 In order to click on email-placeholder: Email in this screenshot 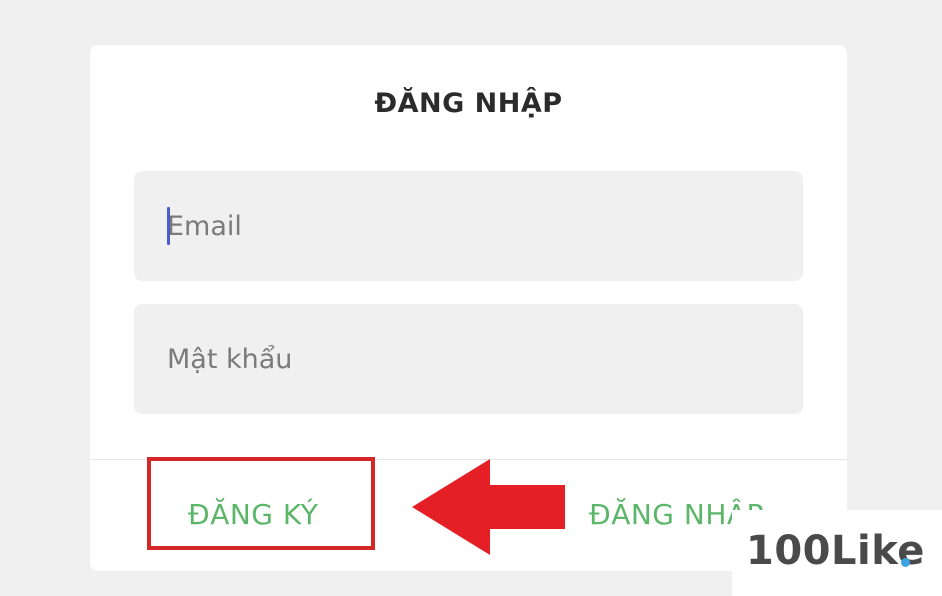, I will do `click(204, 226)`.